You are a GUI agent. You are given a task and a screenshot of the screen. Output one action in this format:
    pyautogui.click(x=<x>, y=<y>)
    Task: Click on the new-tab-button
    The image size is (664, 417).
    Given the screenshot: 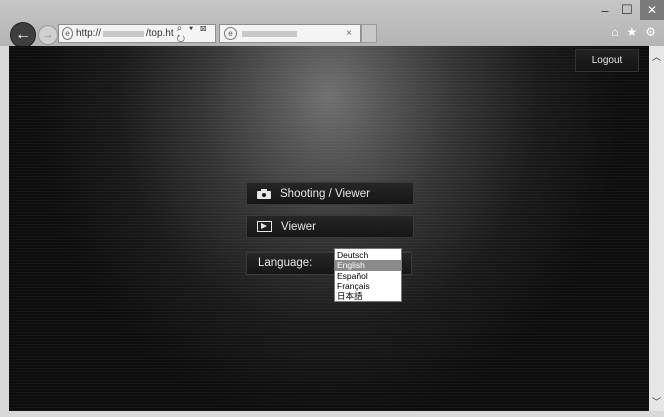 What is the action you would take?
    pyautogui.click(x=369, y=33)
    